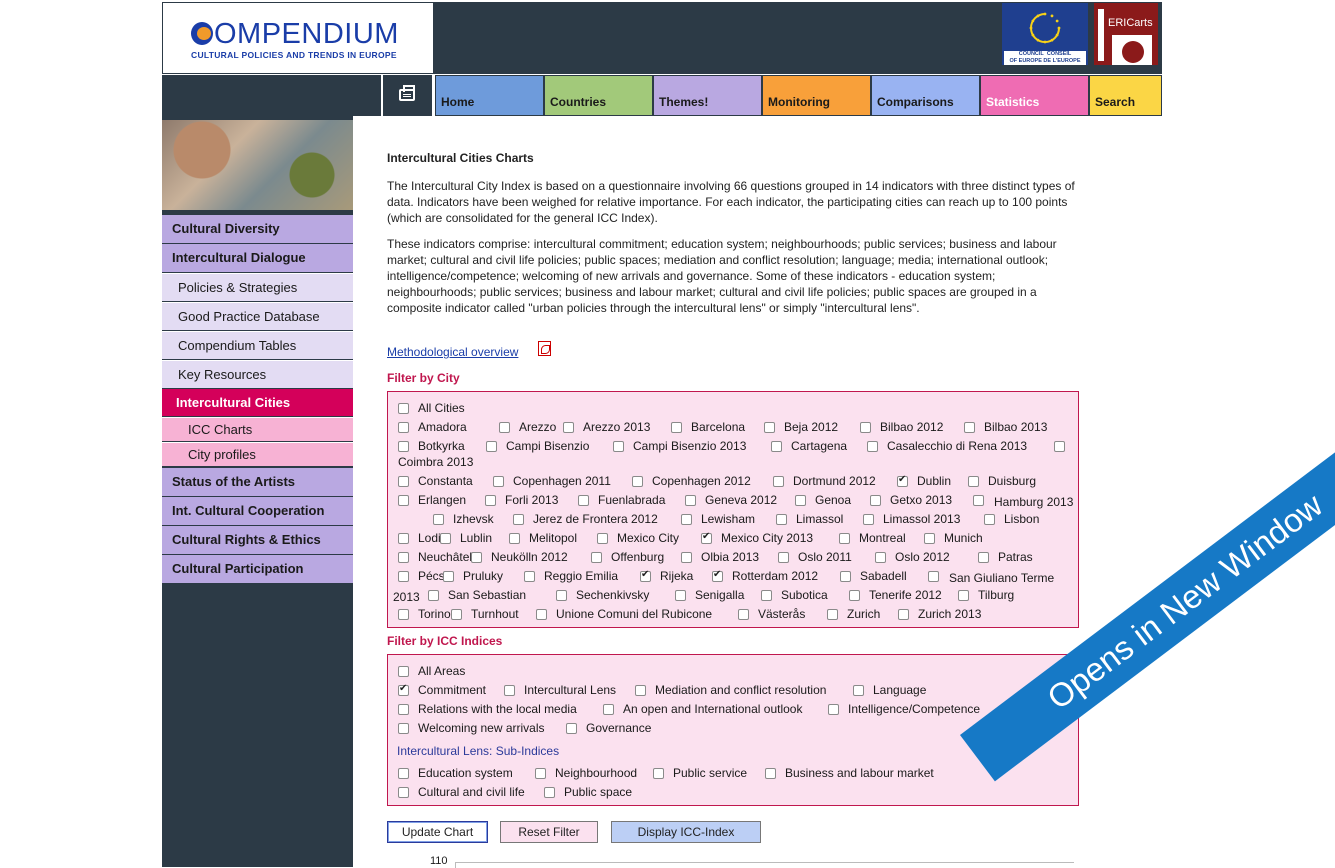 The image size is (1335, 868). What do you see at coordinates (953, 538) in the screenshot?
I see `city-option: Munich` at bounding box center [953, 538].